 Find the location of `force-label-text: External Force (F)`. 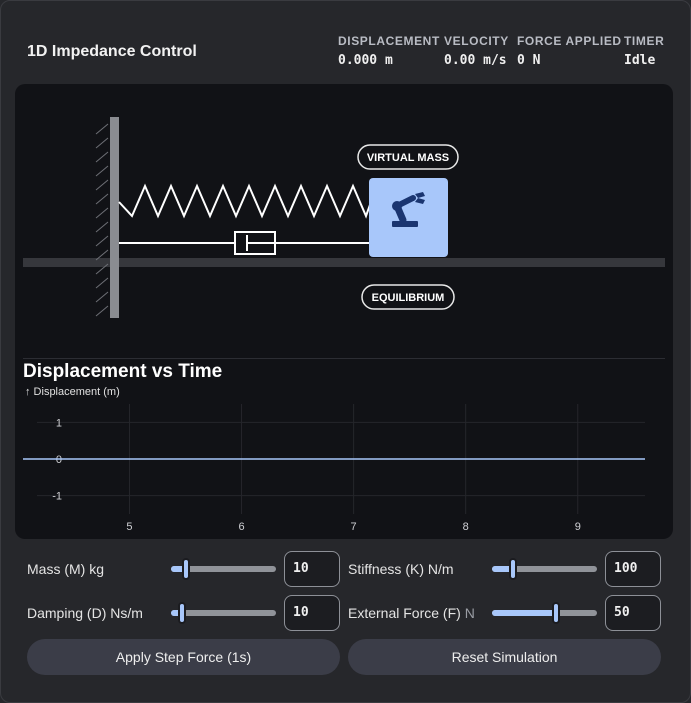

force-label-text: External Force (F) is located at coordinates (406, 613).